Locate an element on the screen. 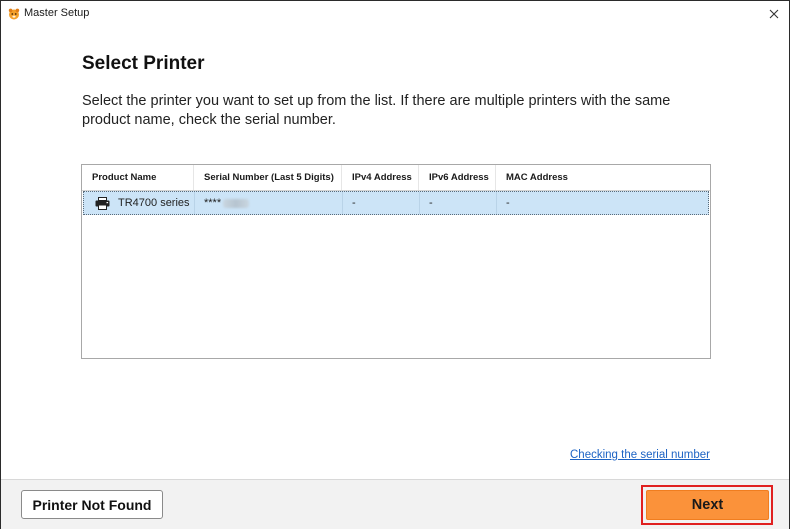 The width and height of the screenshot is (790, 529). page-title: Select Printer is located at coordinates (143, 63).